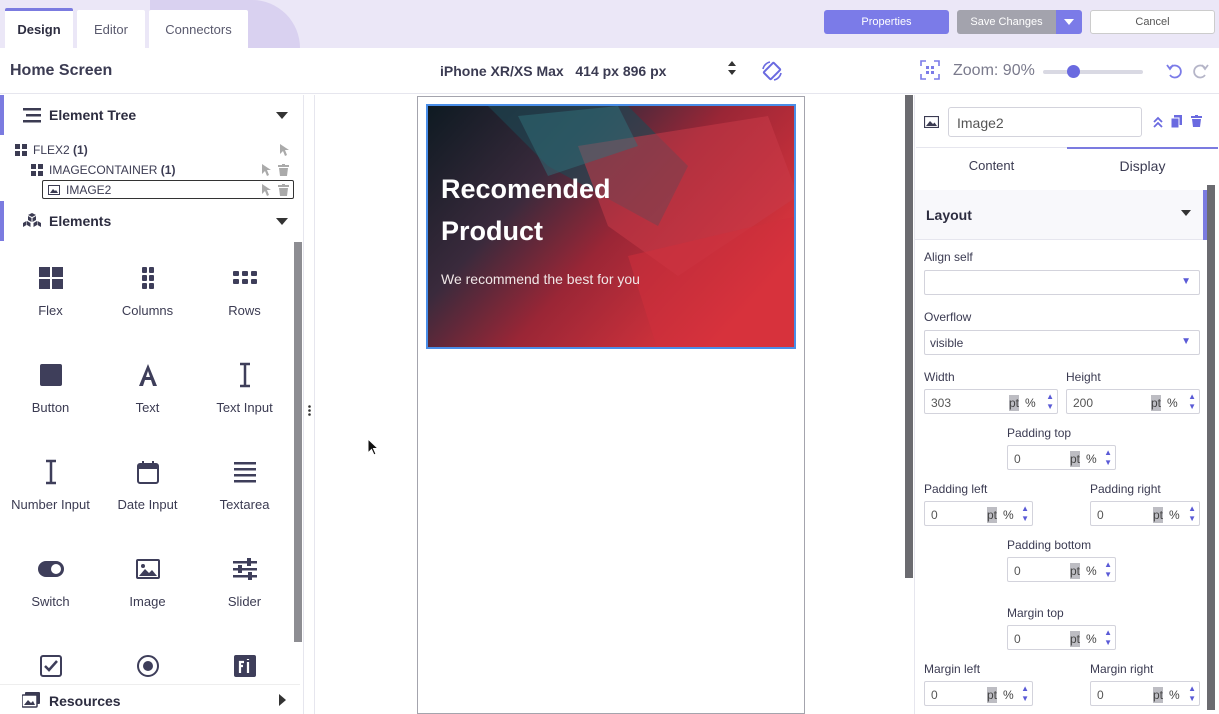  I want to click on left-panel-scrollbar, so click(298, 442).